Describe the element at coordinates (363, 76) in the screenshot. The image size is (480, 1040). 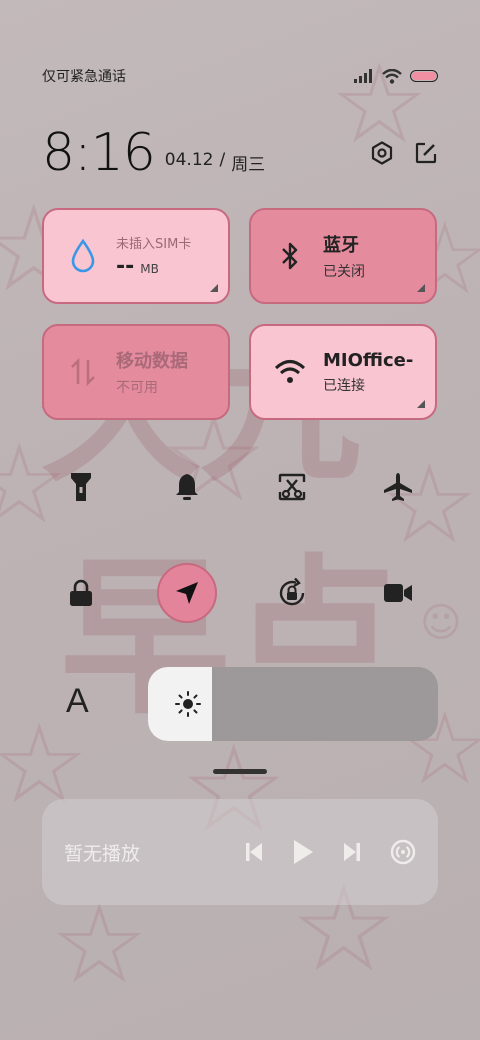
I see `signal-icon` at that location.